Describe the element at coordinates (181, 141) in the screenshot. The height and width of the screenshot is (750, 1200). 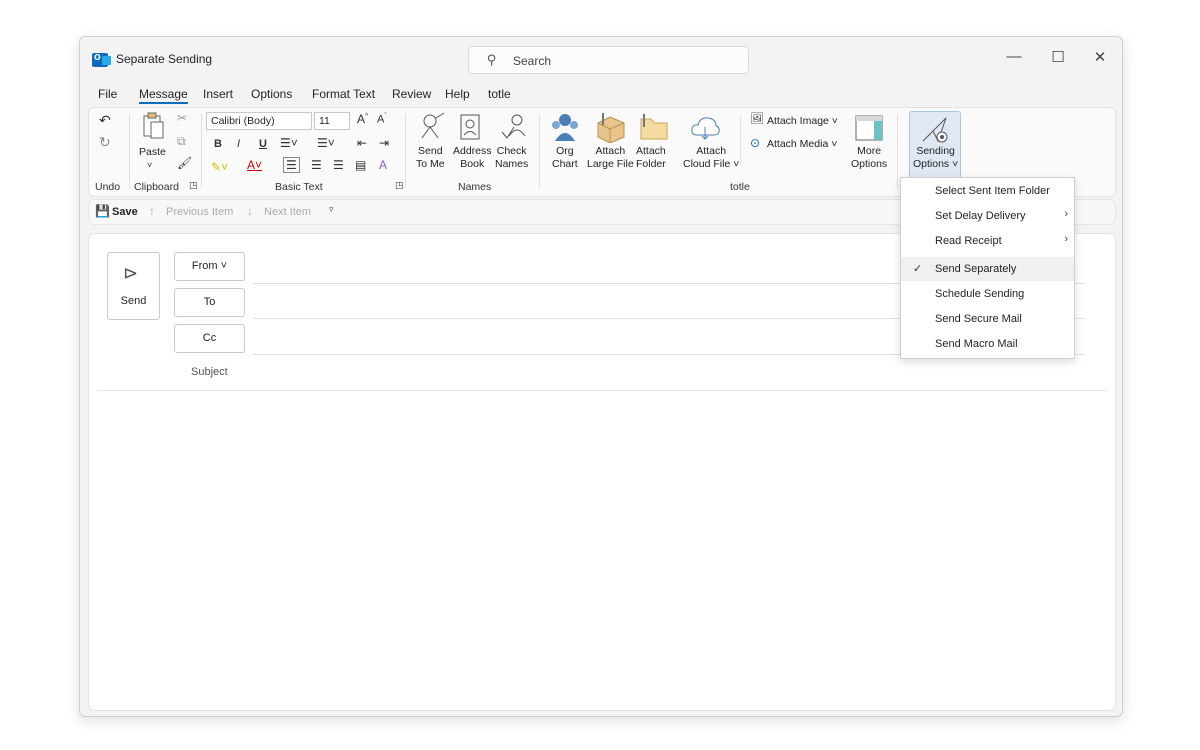
I see `copy-icon: ⧉` at that location.